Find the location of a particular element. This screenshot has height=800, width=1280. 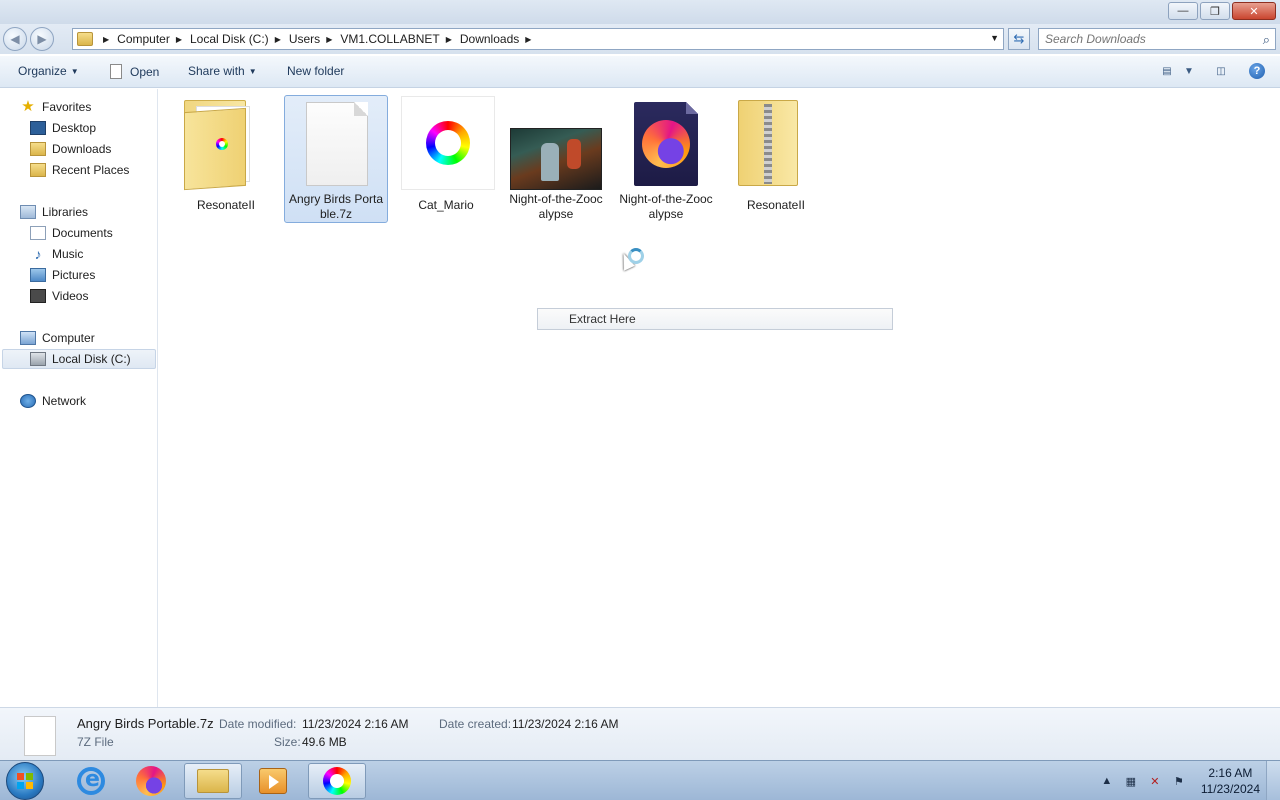

start-button is located at coordinates (25, 781).